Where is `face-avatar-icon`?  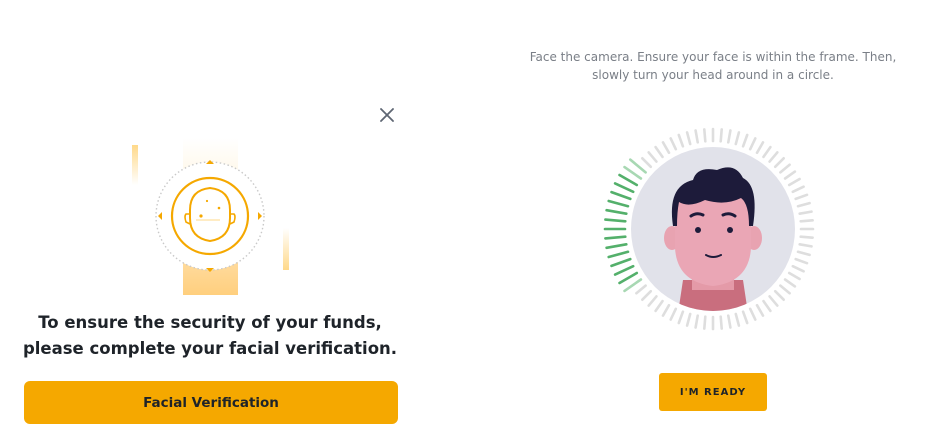 face-avatar-icon is located at coordinates (709, 229).